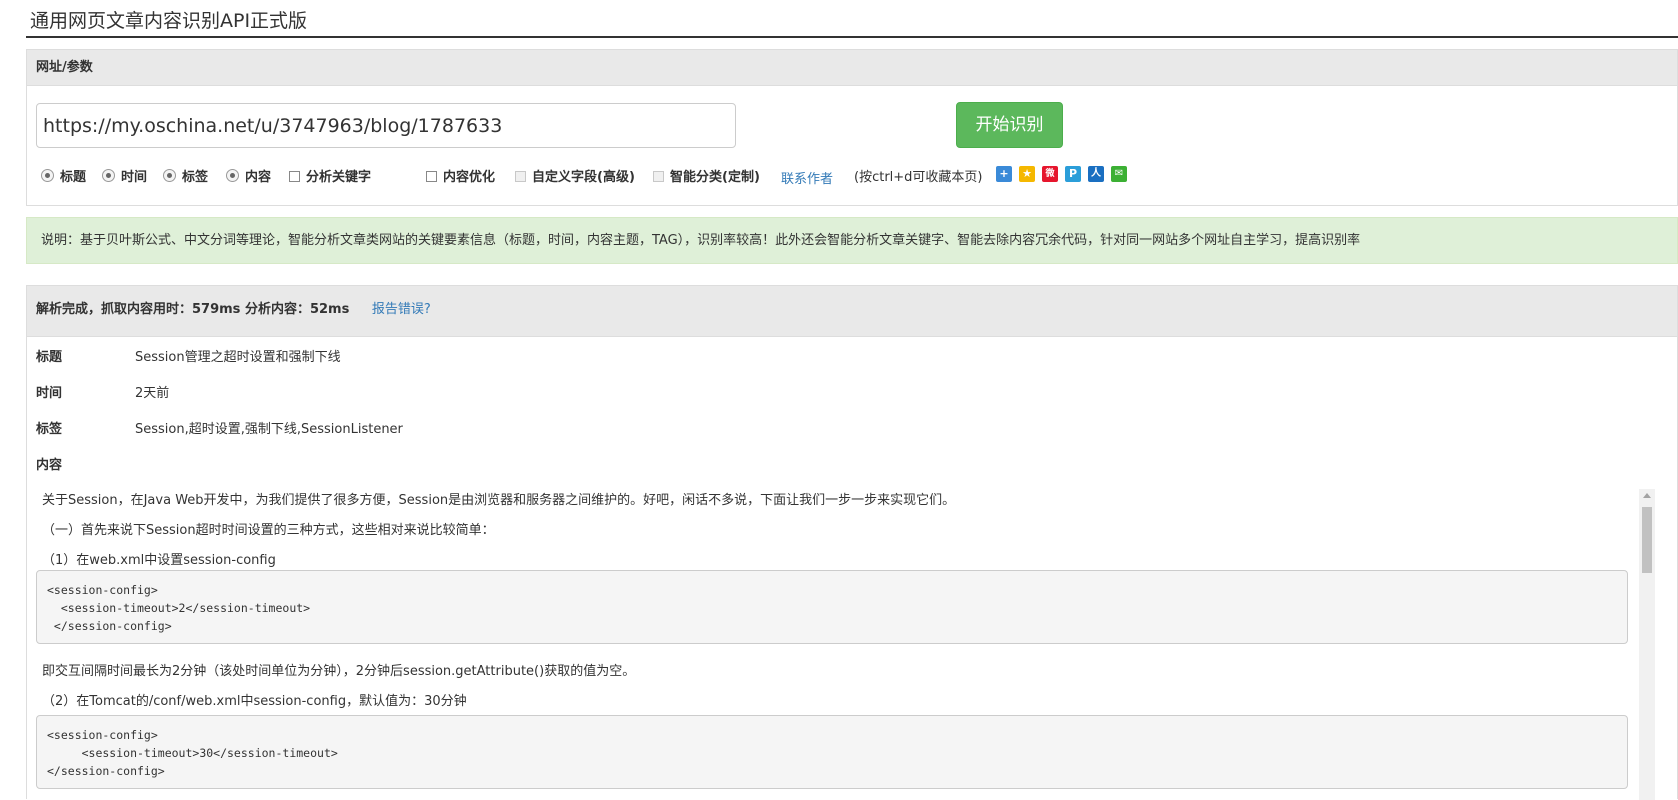  What do you see at coordinates (268, 530) in the screenshot?
I see `content-paragraph: （一）首先来说下Session超时时间设置的三种方式，这些相对来说比较简单：` at bounding box center [268, 530].